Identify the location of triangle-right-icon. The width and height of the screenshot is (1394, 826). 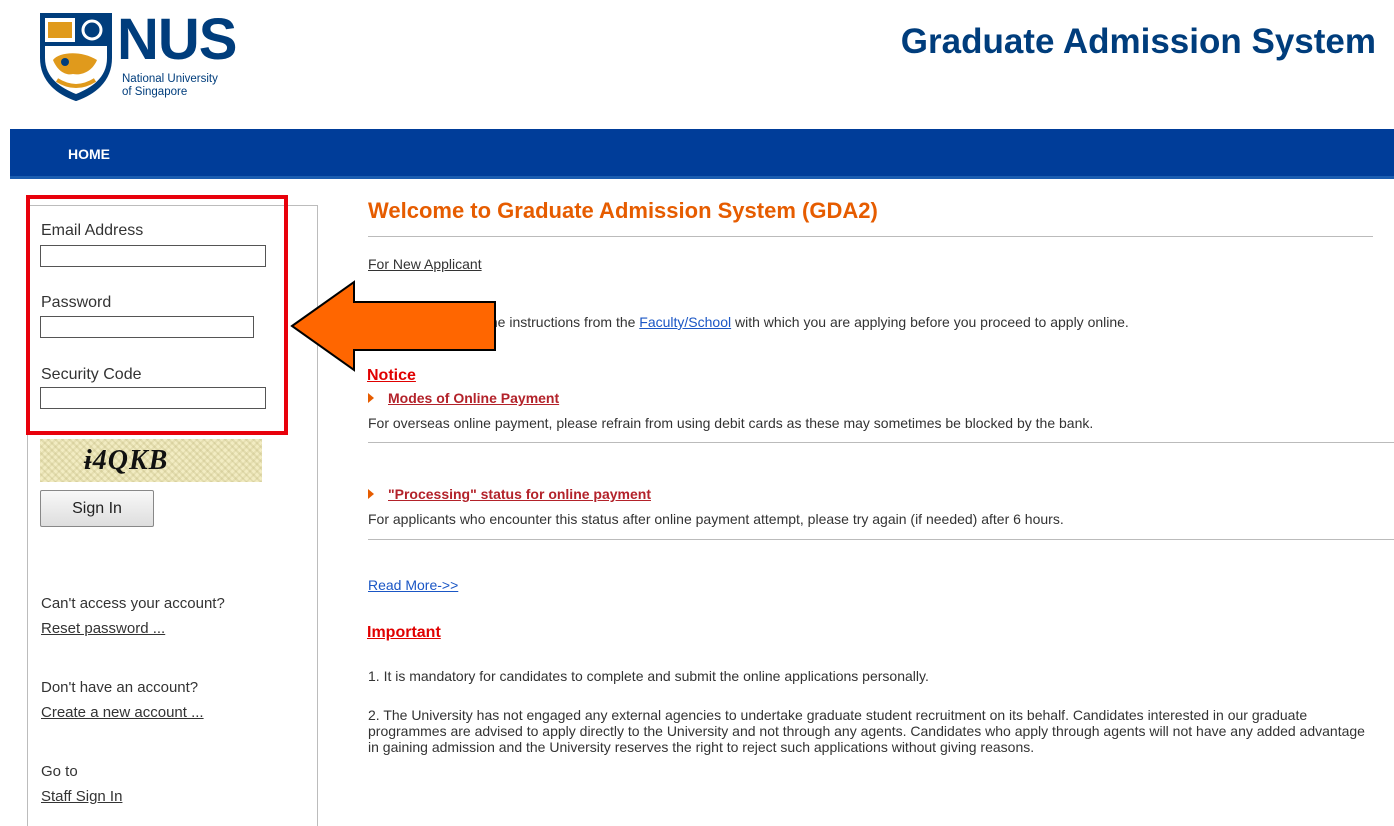
(371, 494).